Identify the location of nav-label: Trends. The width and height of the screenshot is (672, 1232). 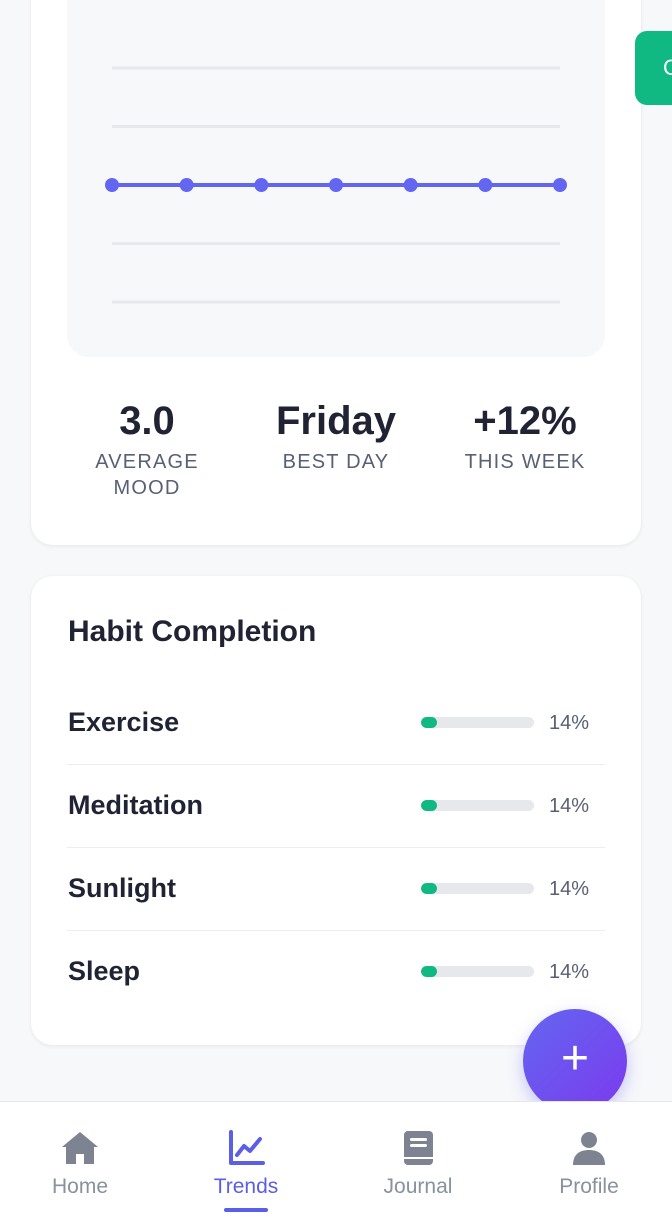
(246, 1186).